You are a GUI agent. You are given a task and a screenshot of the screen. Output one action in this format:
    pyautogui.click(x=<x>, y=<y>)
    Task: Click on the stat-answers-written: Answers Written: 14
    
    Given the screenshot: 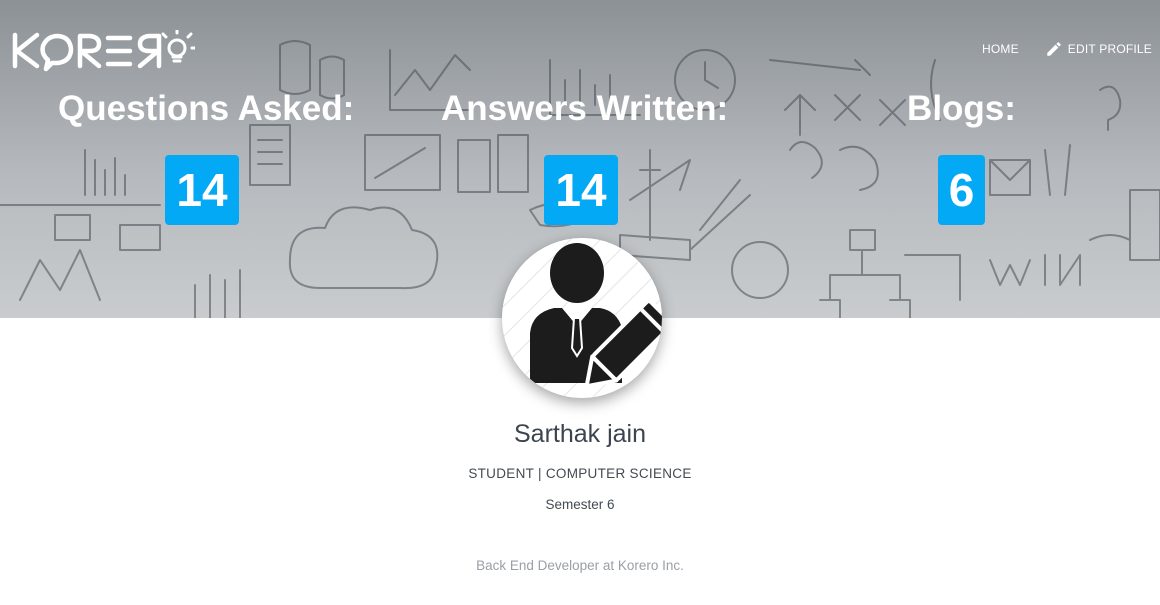 What is the action you would take?
    pyautogui.click(x=585, y=156)
    